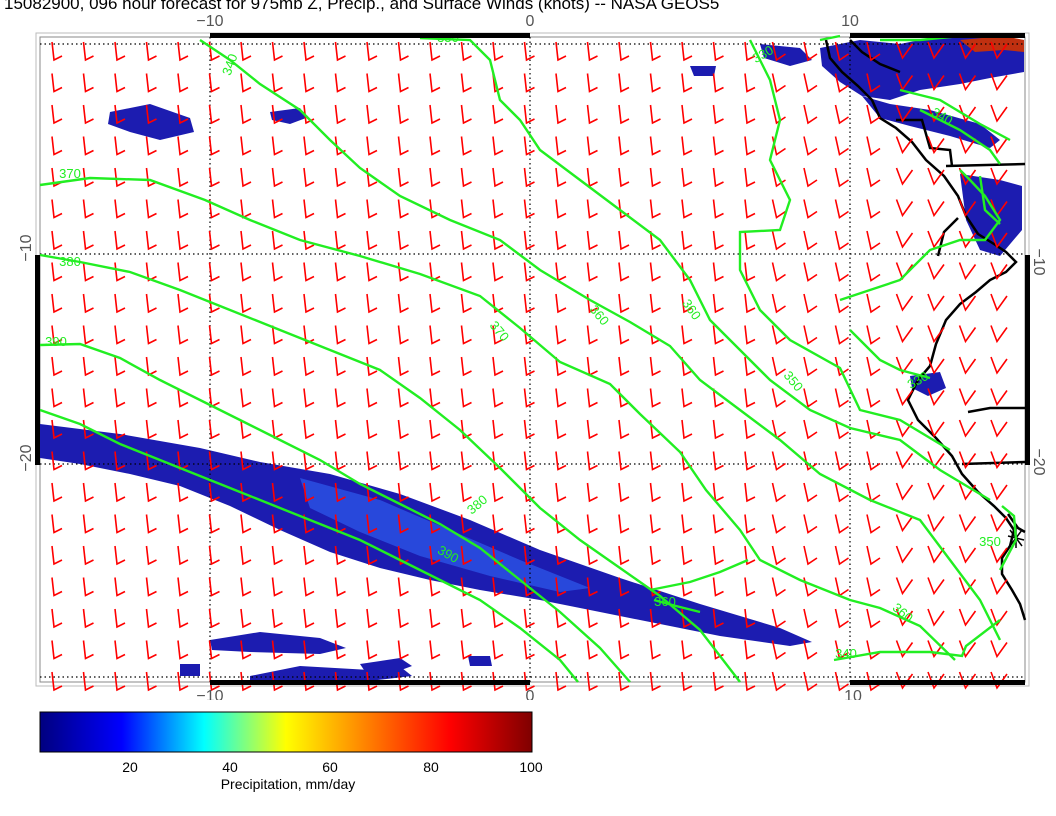 The image size is (1056, 816). I want to click on top-tick-label: 0, so click(530, 21).